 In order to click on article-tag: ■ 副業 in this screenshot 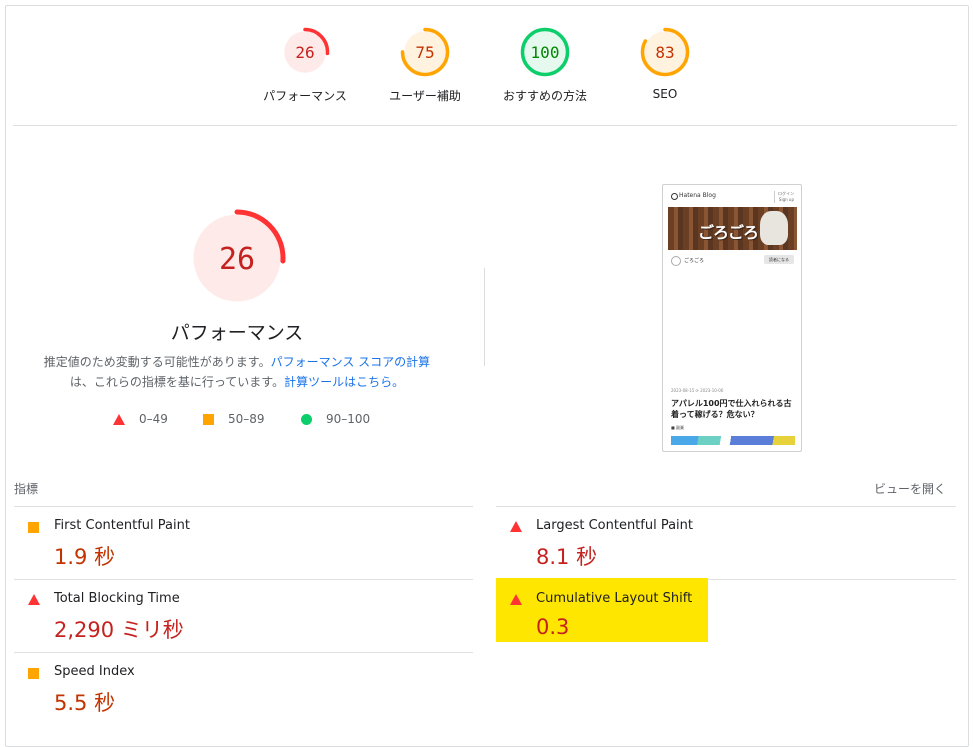, I will do `click(678, 427)`.